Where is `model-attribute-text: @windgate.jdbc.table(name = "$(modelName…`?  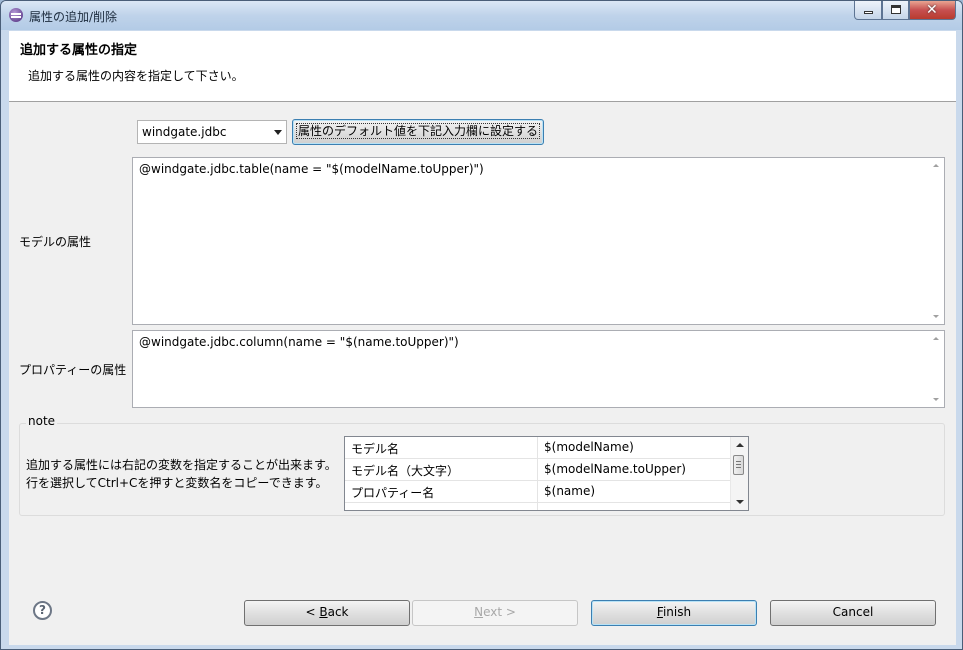
model-attribute-text: @windgate.jdbc.table(name = "$(modelName… is located at coordinates (311, 169).